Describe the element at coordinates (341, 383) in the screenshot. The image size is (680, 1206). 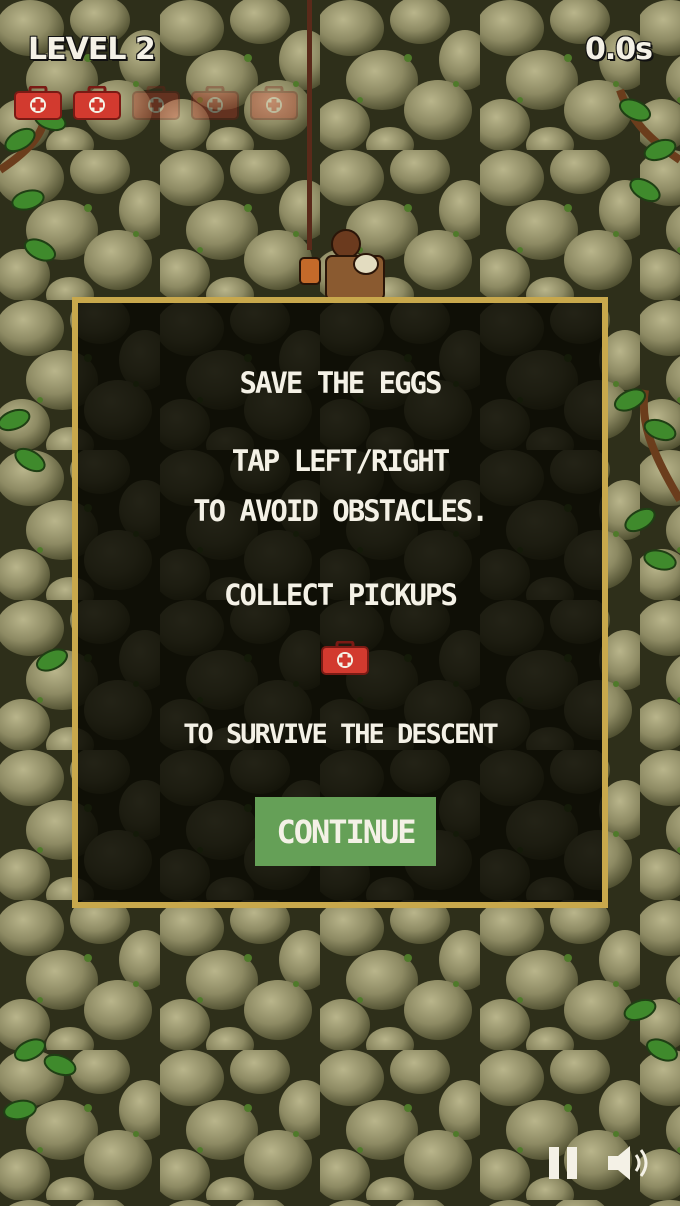
I see `dialog-title: SAVE THE EGGS` at that location.